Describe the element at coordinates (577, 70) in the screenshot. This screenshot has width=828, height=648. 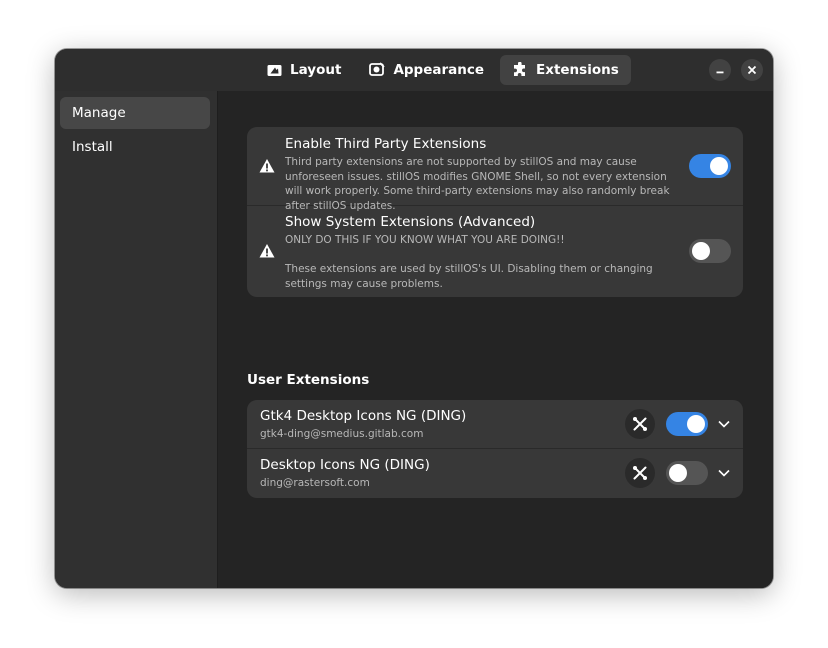
I see `tab-label: Extensions` at that location.